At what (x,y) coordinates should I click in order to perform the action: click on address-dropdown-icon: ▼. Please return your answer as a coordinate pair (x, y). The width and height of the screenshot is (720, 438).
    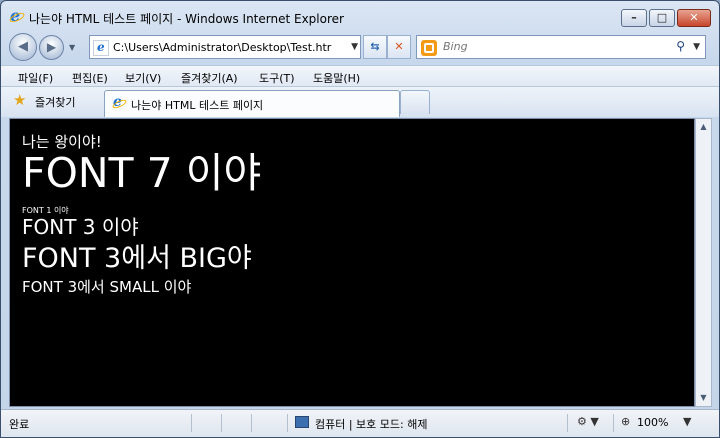
    Looking at the image, I should click on (354, 47).